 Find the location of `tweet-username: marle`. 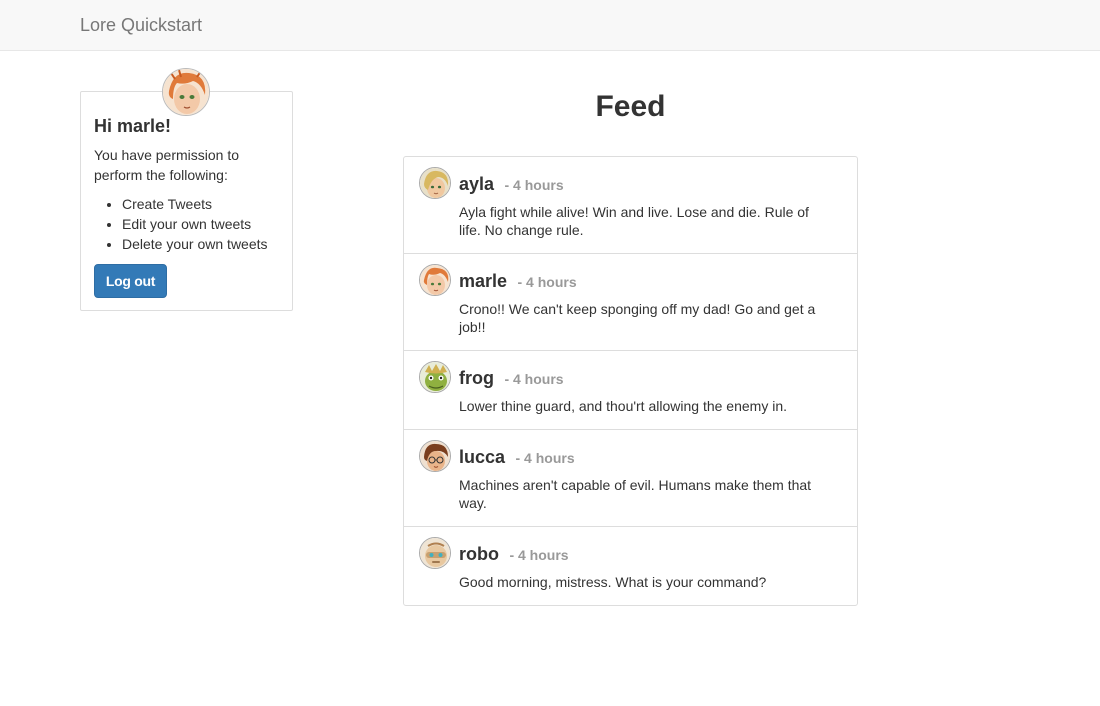

tweet-username: marle is located at coordinates (483, 281).